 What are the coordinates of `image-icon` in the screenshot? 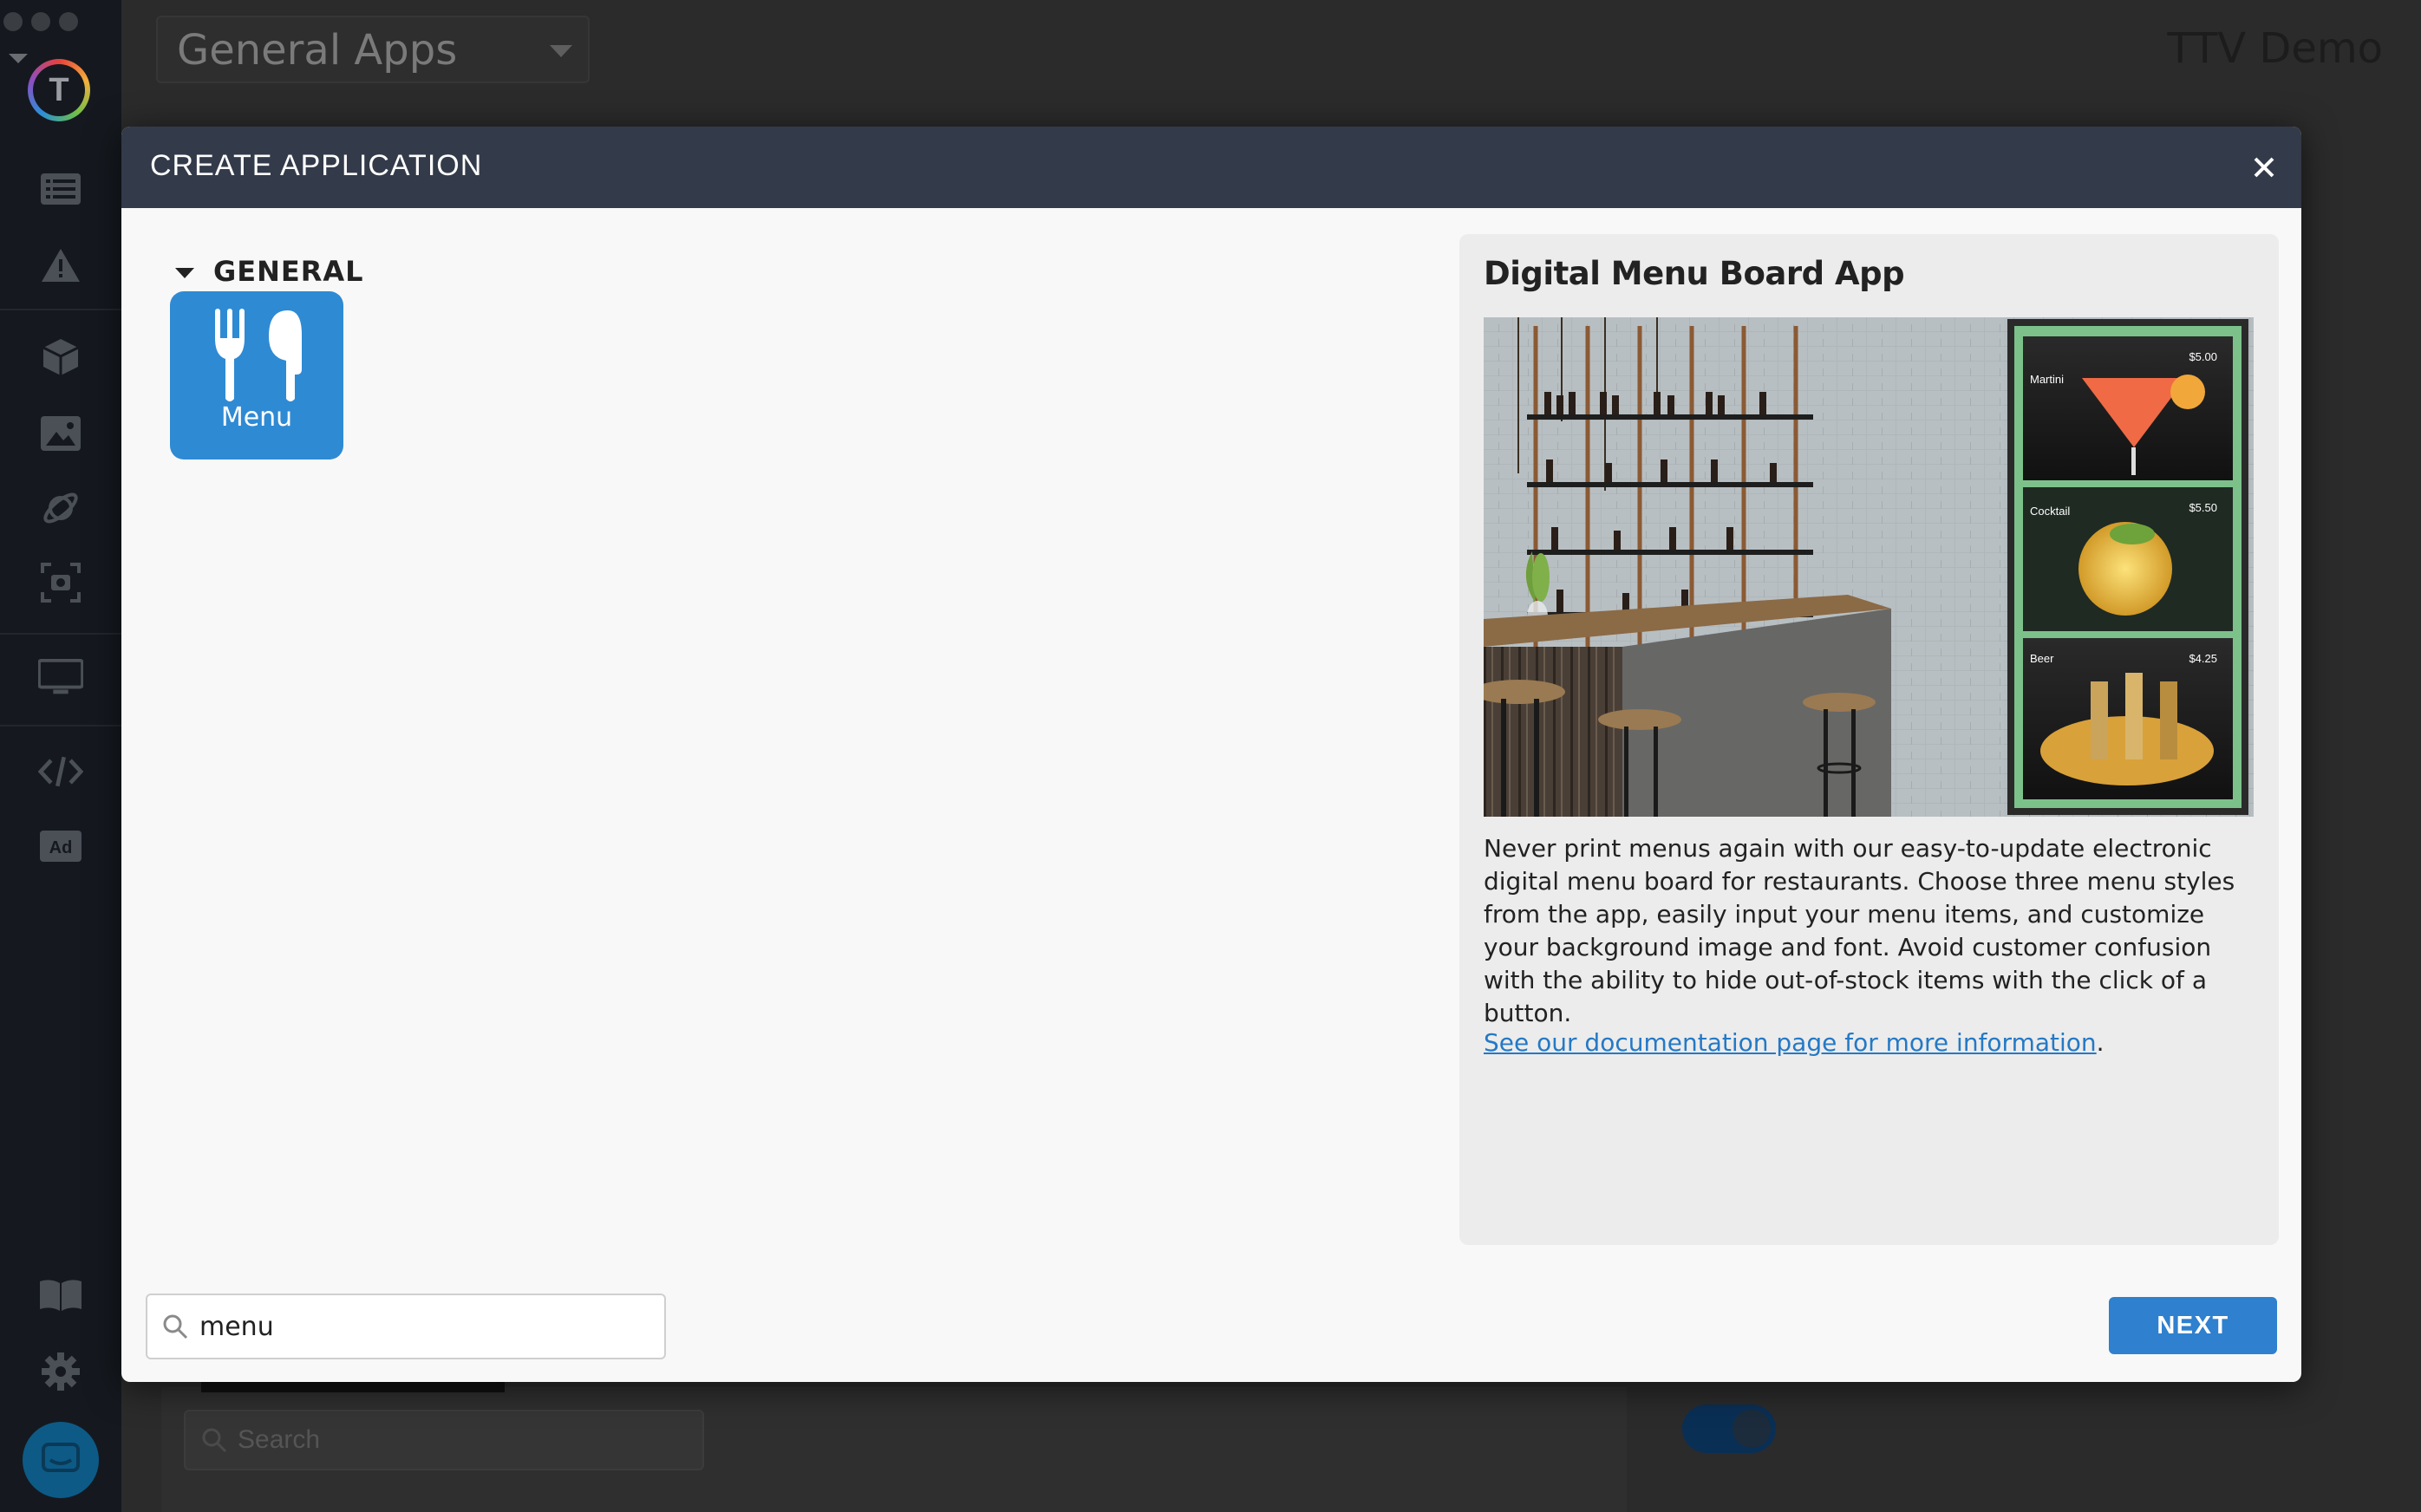 It's located at (60, 433).